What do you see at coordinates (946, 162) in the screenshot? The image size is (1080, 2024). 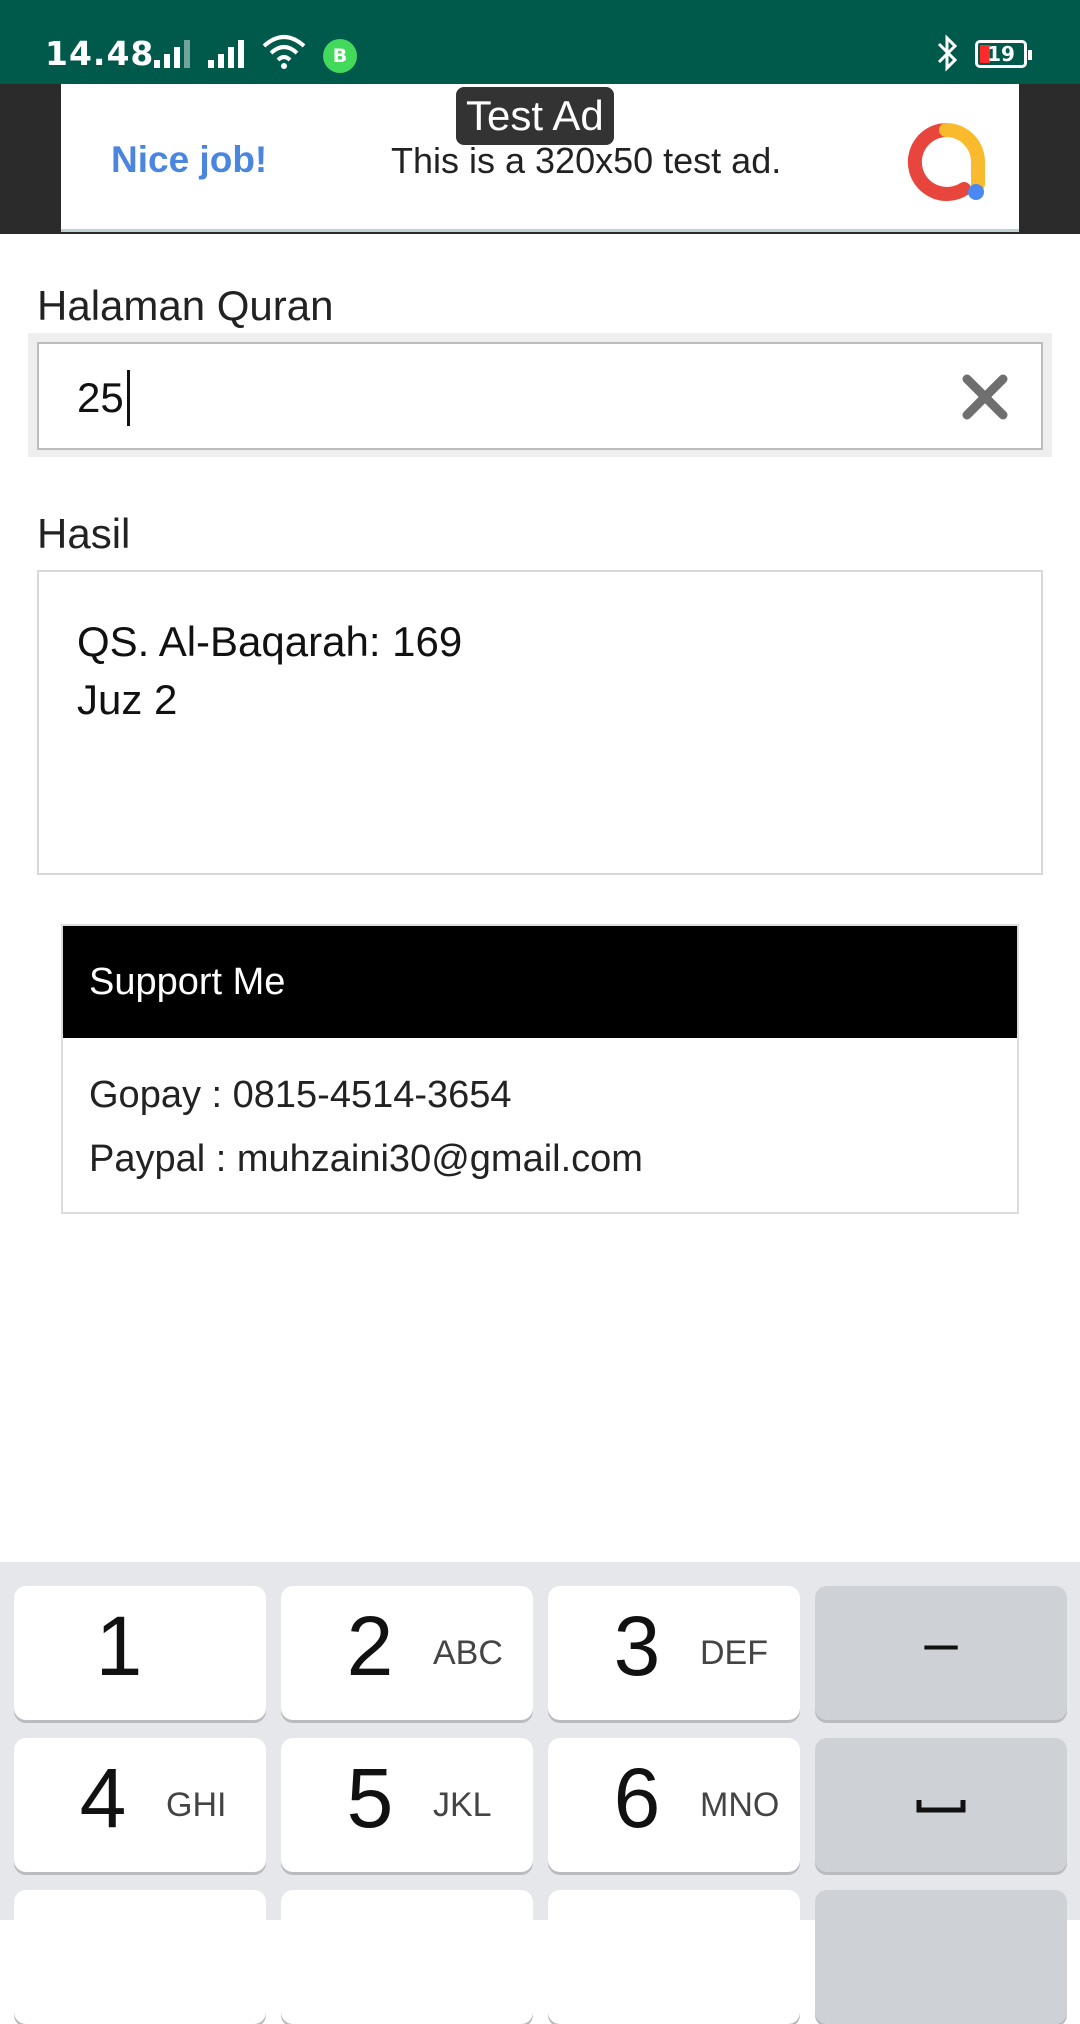 I see `admob-logo-icon` at bounding box center [946, 162].